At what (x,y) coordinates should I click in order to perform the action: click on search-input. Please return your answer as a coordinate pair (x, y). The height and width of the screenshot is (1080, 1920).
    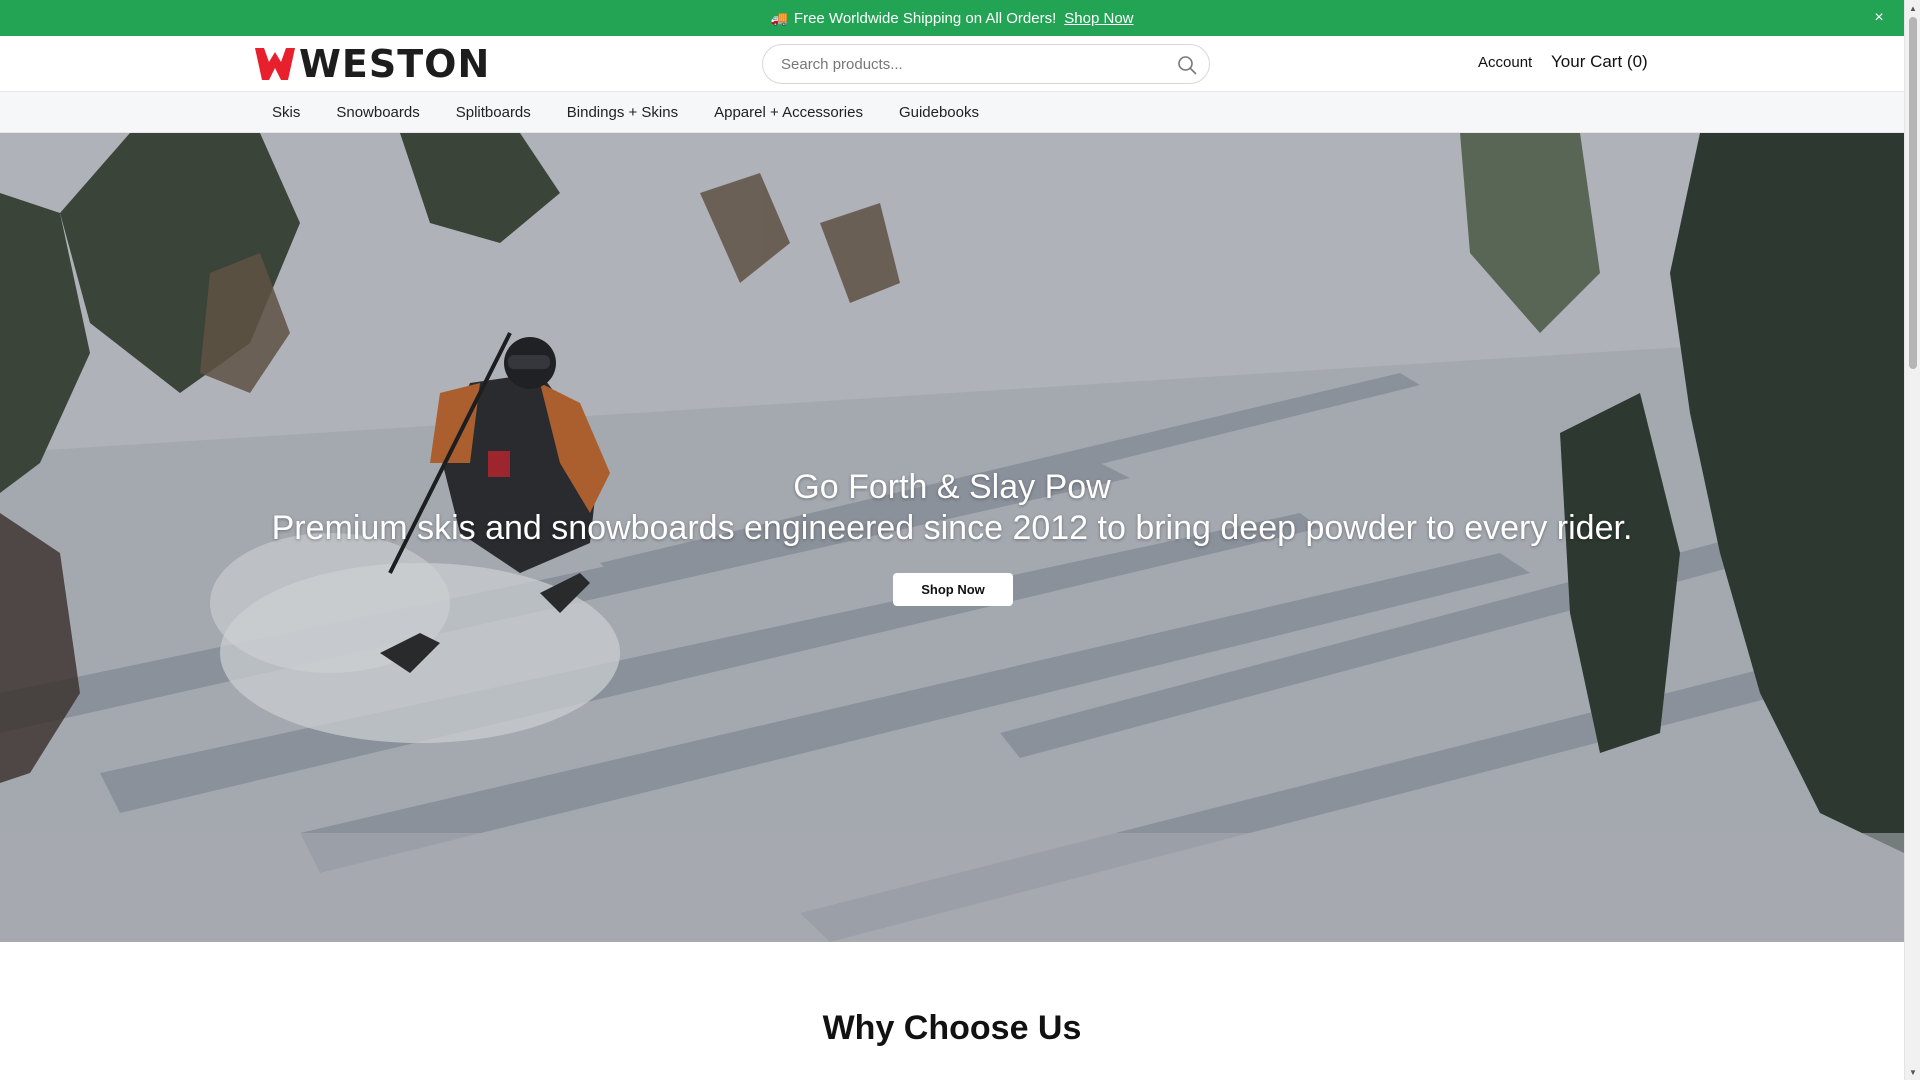
    Looking at the image, I should click on (969, 64).